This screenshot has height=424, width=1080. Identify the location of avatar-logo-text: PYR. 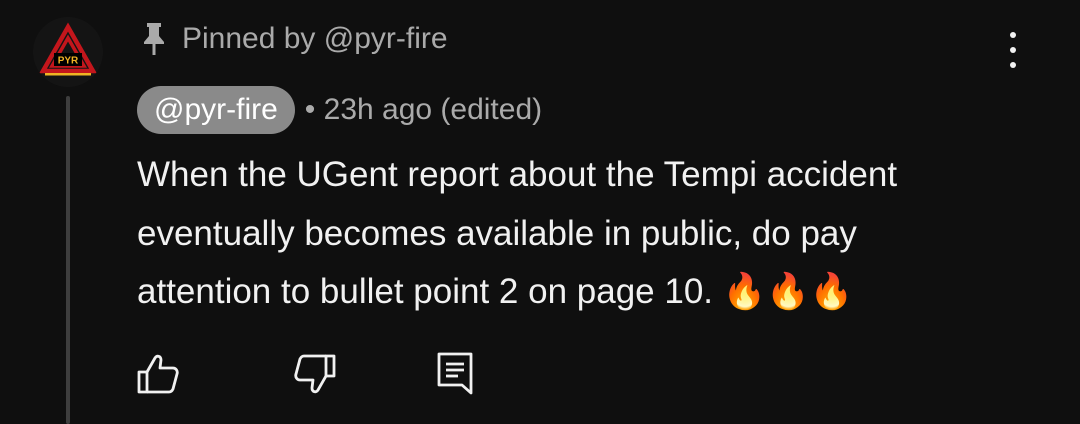
(68, 61).